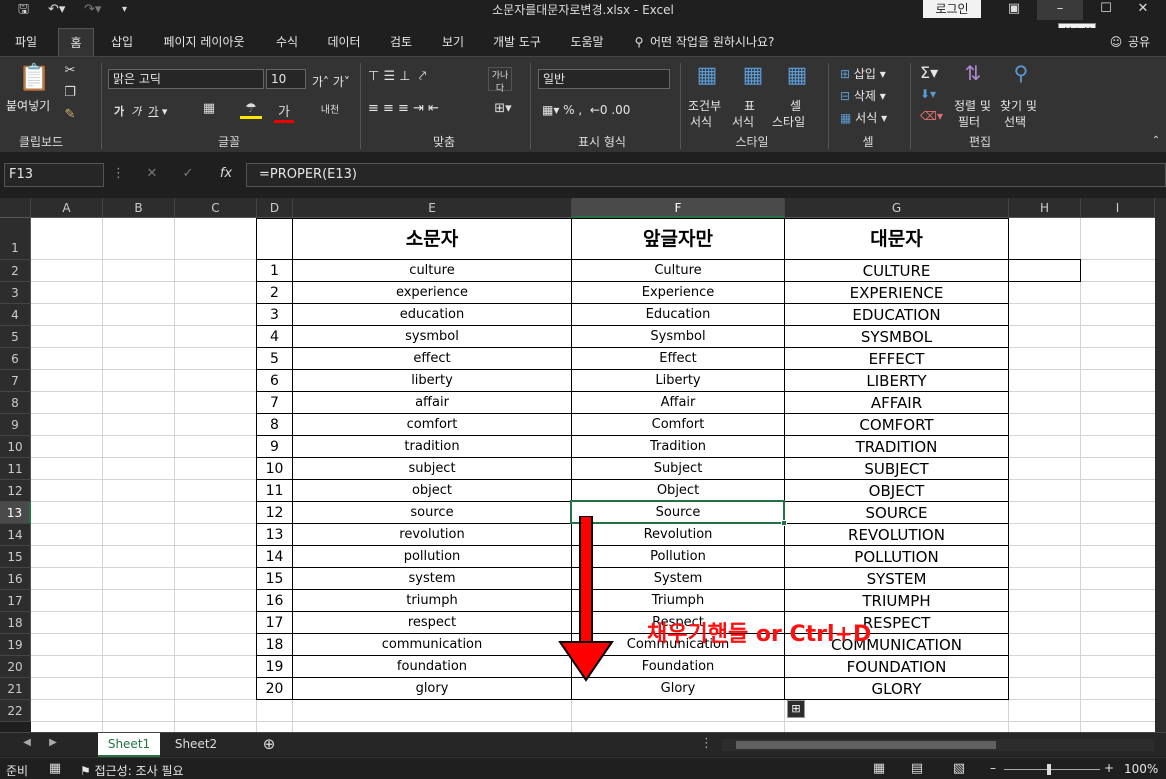  Describe the element at coordinates (344, 42) in the screenshot. I see `tab-data: 데이터` at that location.